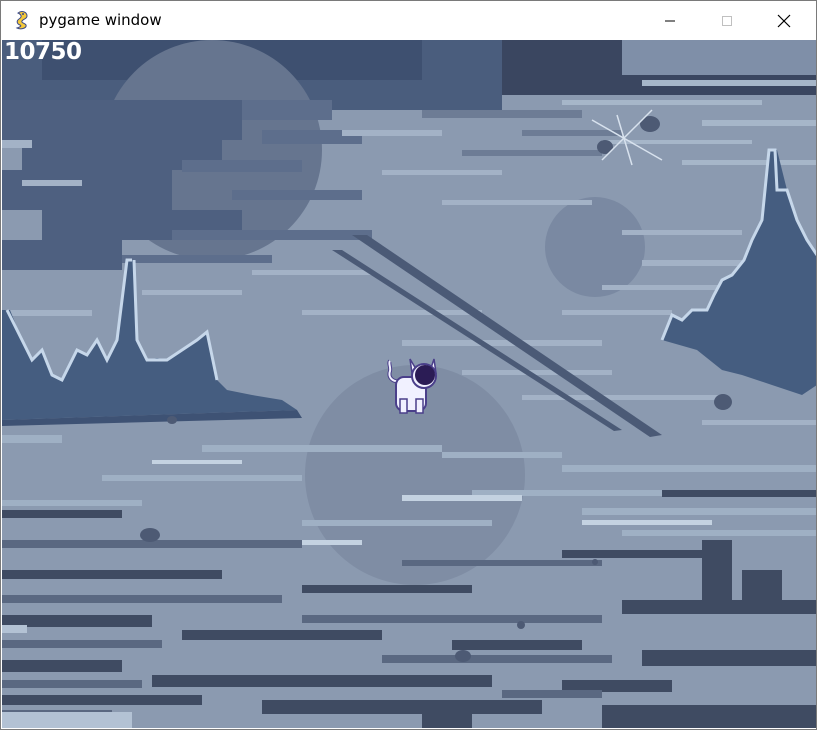 Image resolution: width=817 pixels, height=730 pixels. What do you see at coordinates (100, 20) in the screenshot?
I see `window-title: pygame window` at bounding box center [100, 20].